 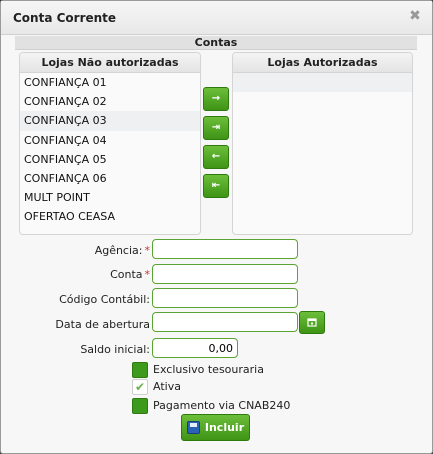 I want to click on authorized-stores-header: Lojas Autorizadas, so click(x=322, y=63).